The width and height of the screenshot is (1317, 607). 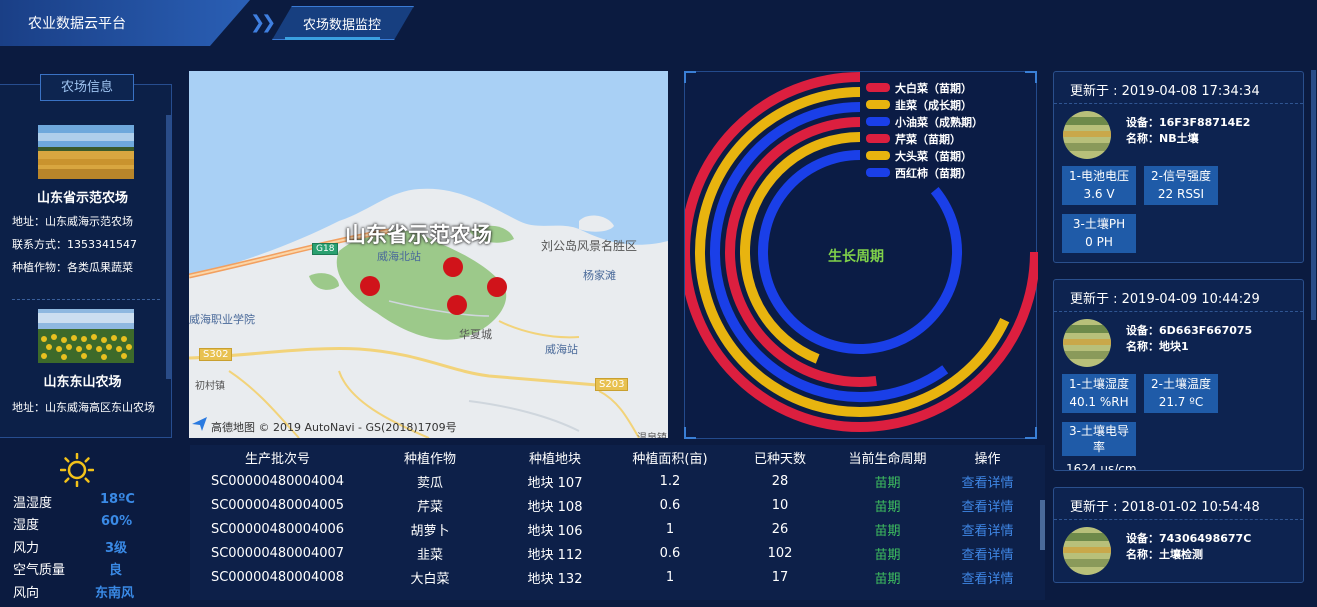 What do you see at coordinates (939, 122) in the screenshot?
I see `legend-label: 小油菜（成熟期）` at bounding box center [939, 122].